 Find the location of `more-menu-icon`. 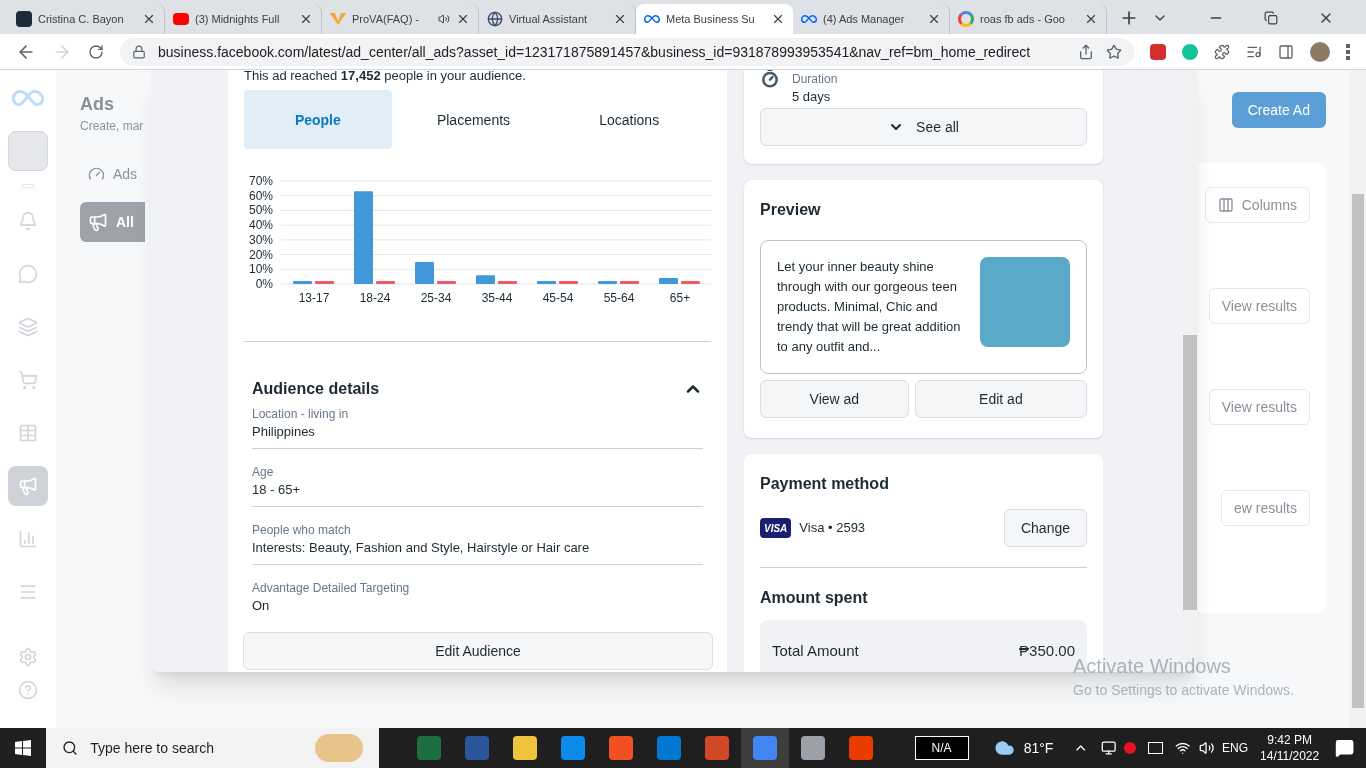

more-menu-icon is located at coordinates (1348, 51).